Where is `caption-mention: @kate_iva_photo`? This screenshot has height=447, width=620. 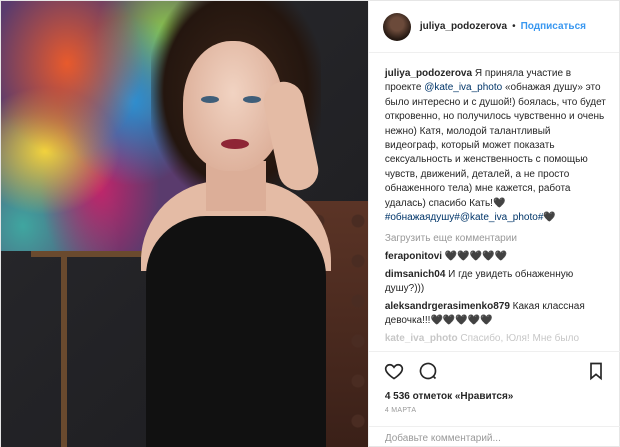 caption-mention: @kate_iva_photo is located at coordinates (463, 87).